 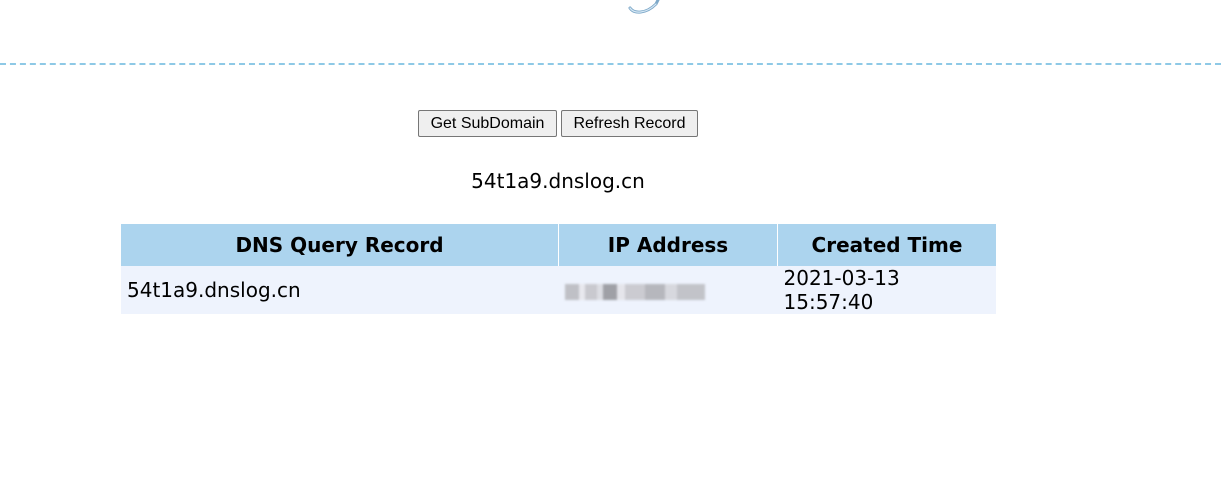 What do you see at coordinates (487, 123) in the screenshot?
I see `get-subdomain-button: Get SubDomain` at bounding box center [487, 123].